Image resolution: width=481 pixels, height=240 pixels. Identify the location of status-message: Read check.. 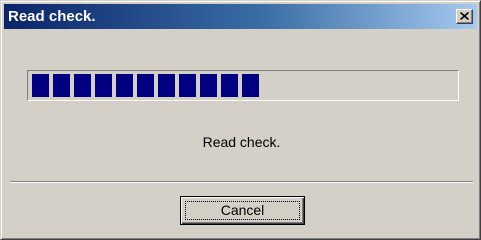
(241, 142).